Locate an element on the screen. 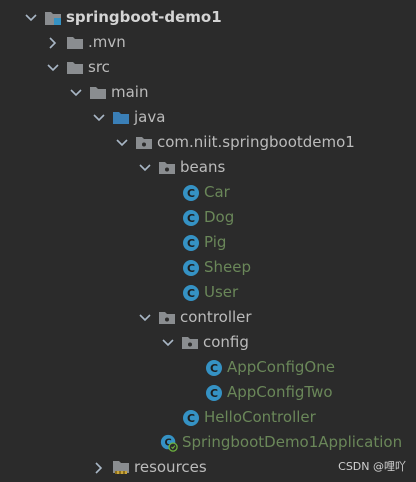 The image size is (416, 482). tree-label-class: Dog is located at coordinates (219, 217).